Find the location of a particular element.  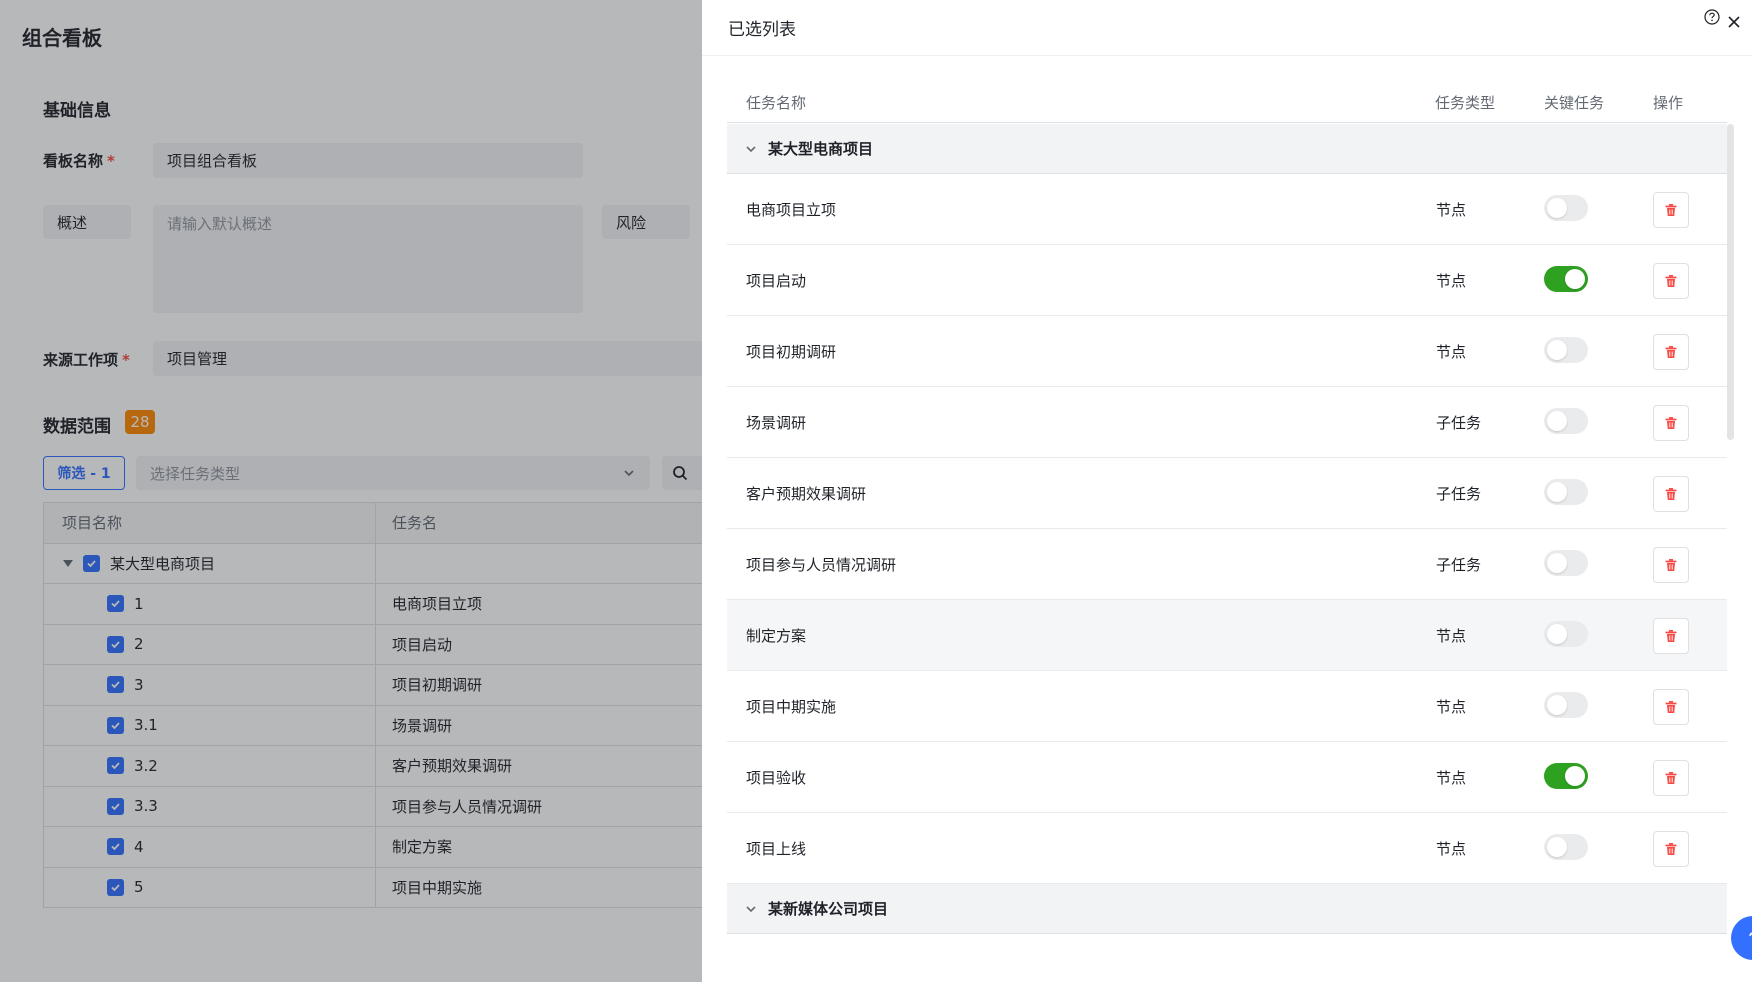

group-name: 某新媒体公司项目 is located at coordinates (828, 909).